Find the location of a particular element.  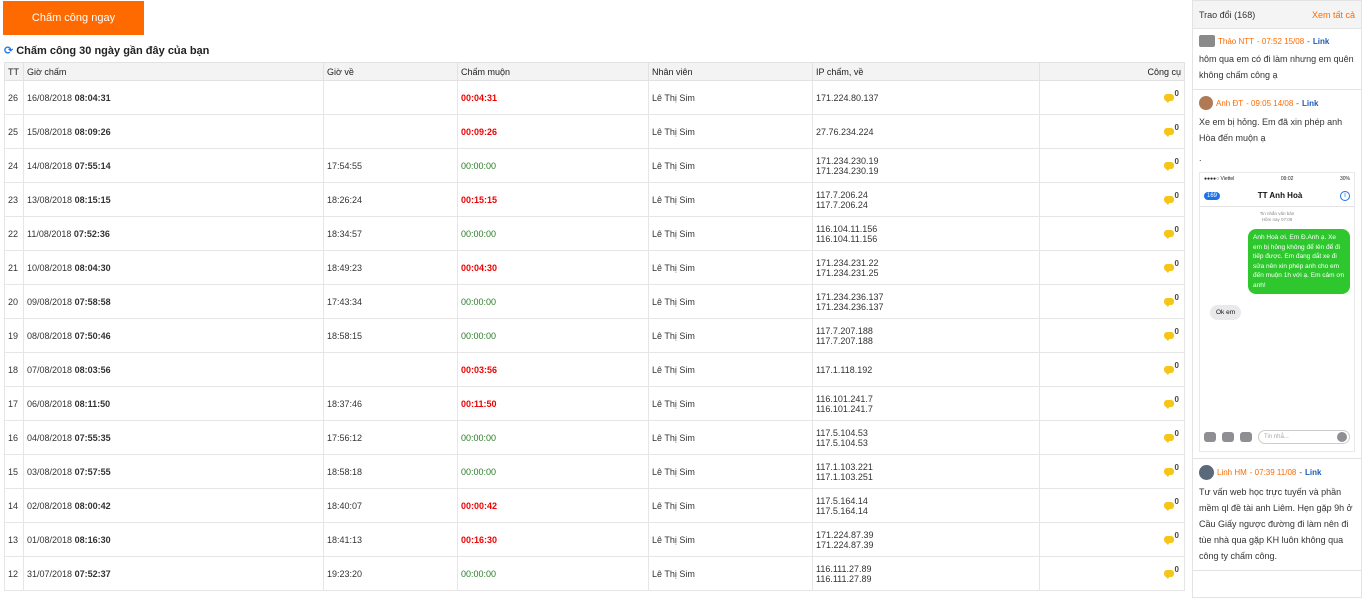

row-ip: 171.224.87.39 171.224.87.39 is located at coordinates (926, 539).